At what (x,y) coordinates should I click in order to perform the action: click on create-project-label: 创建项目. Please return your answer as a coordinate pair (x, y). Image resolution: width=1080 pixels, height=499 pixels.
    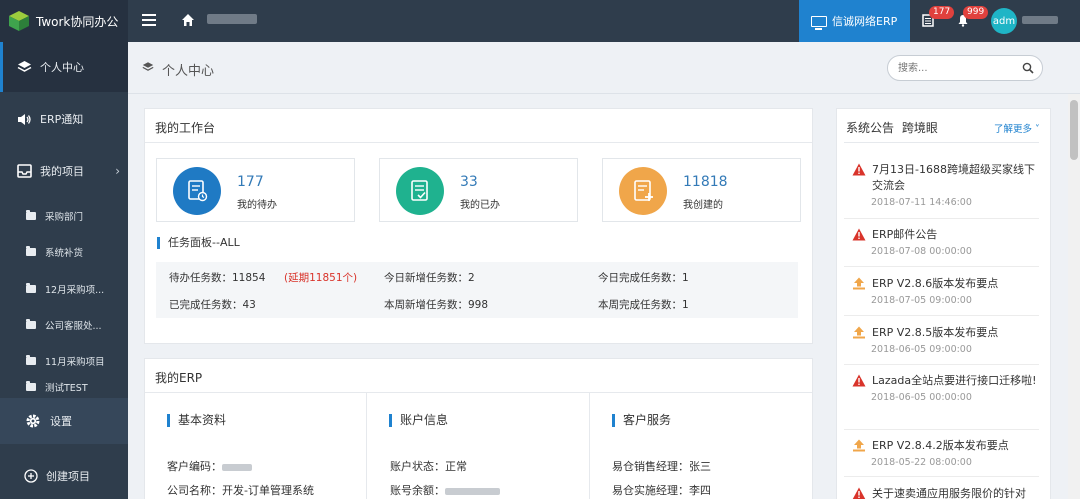
    Looking at the image, I should click on (68, 476).